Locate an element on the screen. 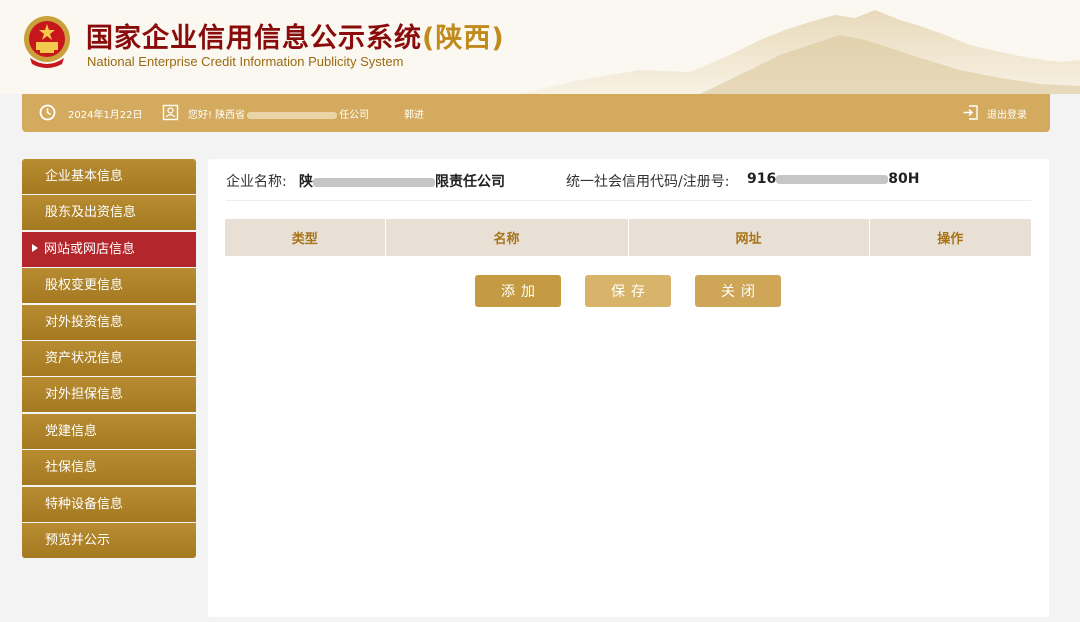 This screenshot has height=622, width=1080. company-name-value: 陕限责任公司 is located at coordinates (402, 182).